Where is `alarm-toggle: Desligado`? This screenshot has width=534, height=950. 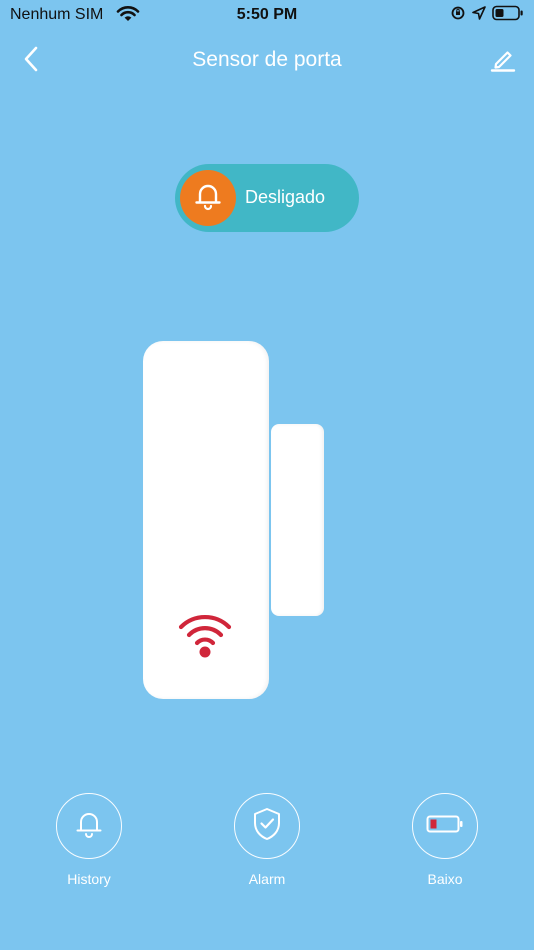 alarm-toggle: Desligado is located at coordinates (267, 198).